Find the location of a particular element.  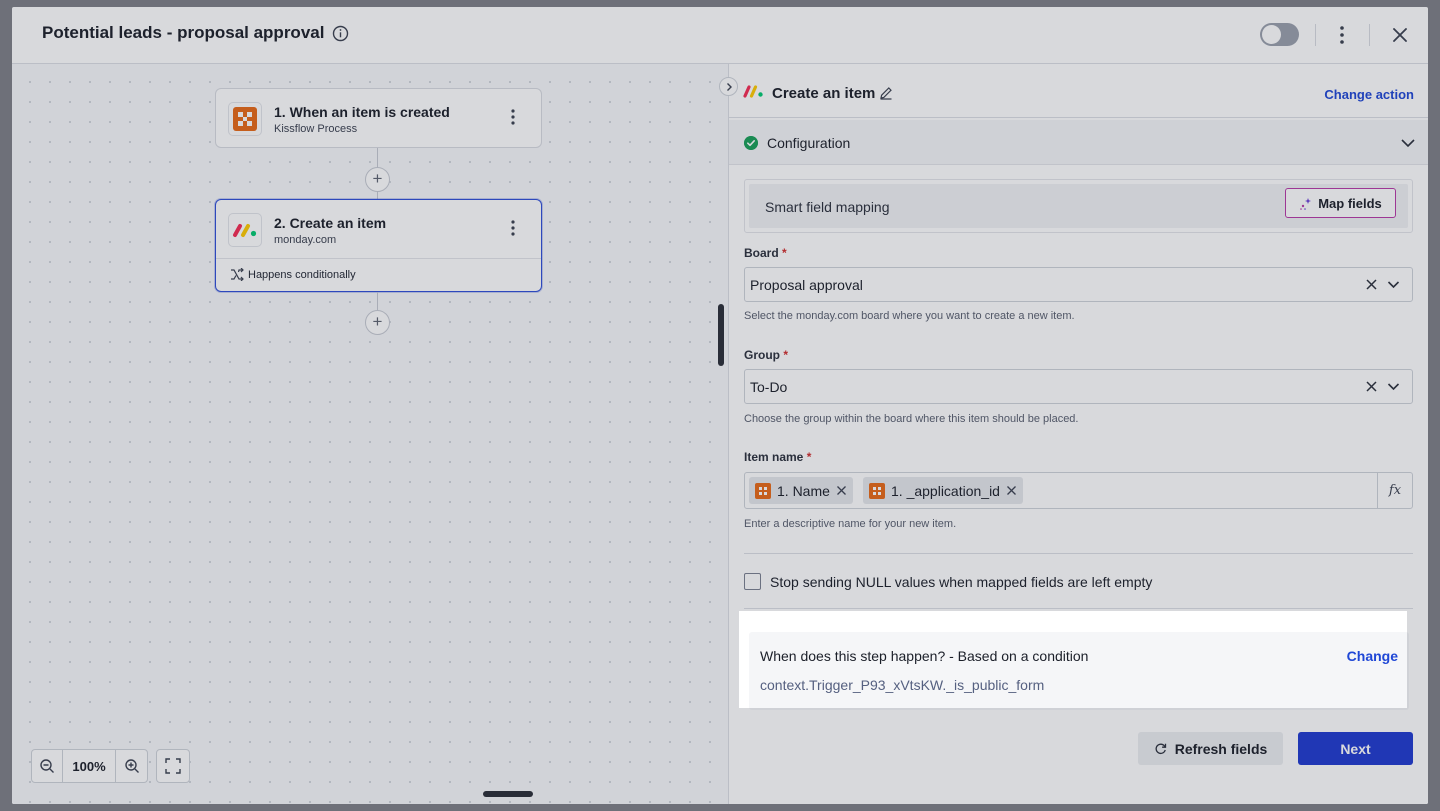

card-divider is located at coordinates (378, 258).